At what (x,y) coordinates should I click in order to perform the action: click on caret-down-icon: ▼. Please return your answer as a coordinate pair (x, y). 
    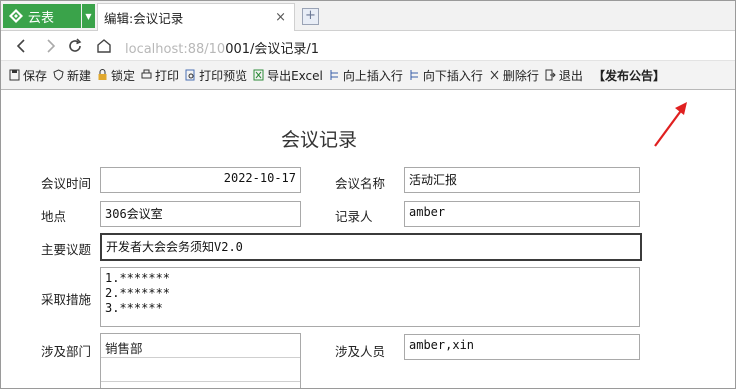
    Looking at the image, I should click on (88, 16).